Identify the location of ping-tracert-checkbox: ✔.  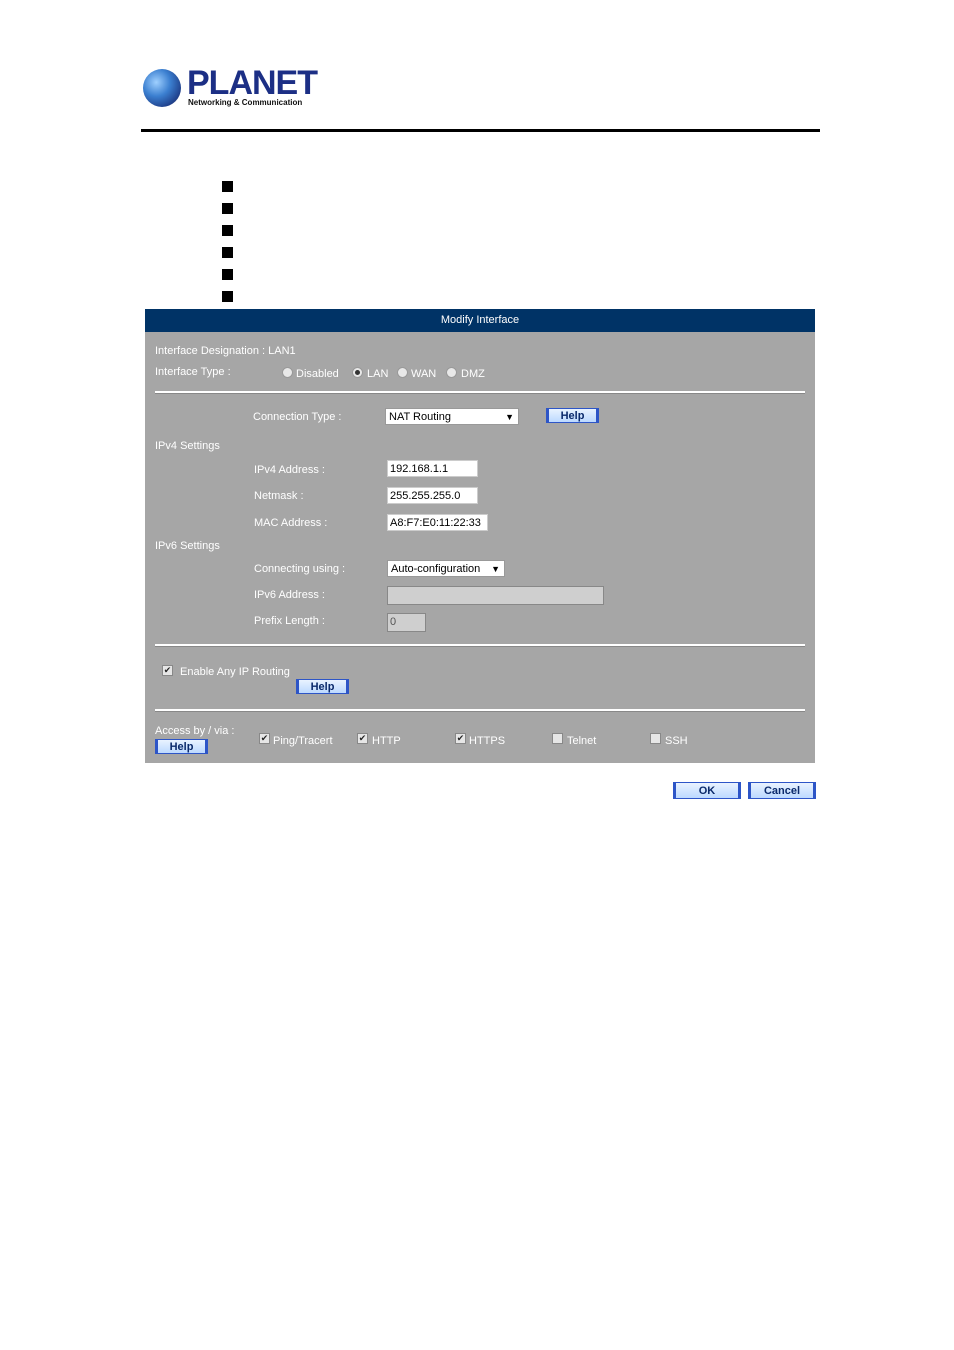
(264, 738).